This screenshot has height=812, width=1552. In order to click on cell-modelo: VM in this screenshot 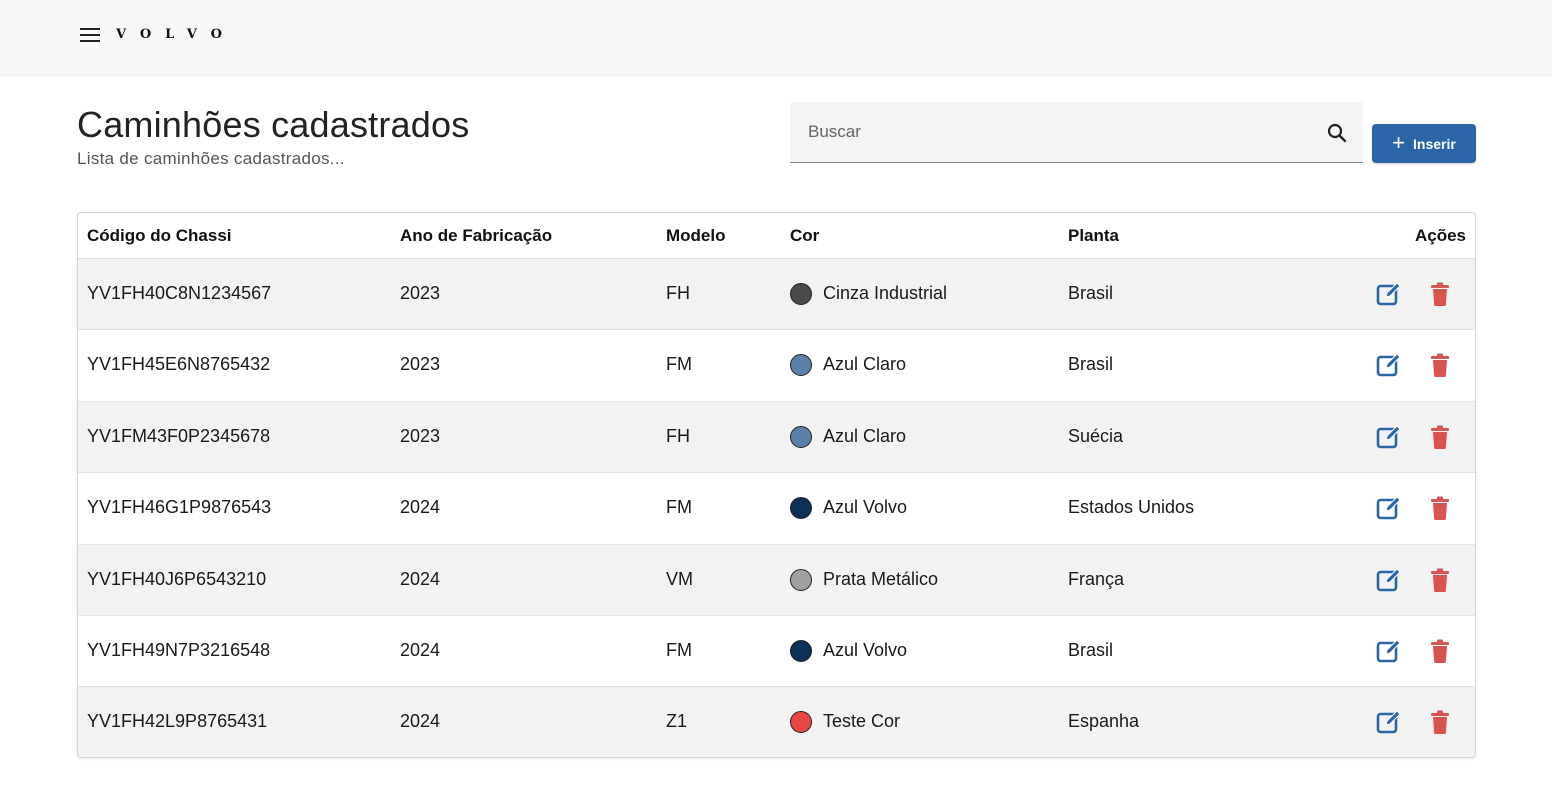, I will do `click(679, 578)`.